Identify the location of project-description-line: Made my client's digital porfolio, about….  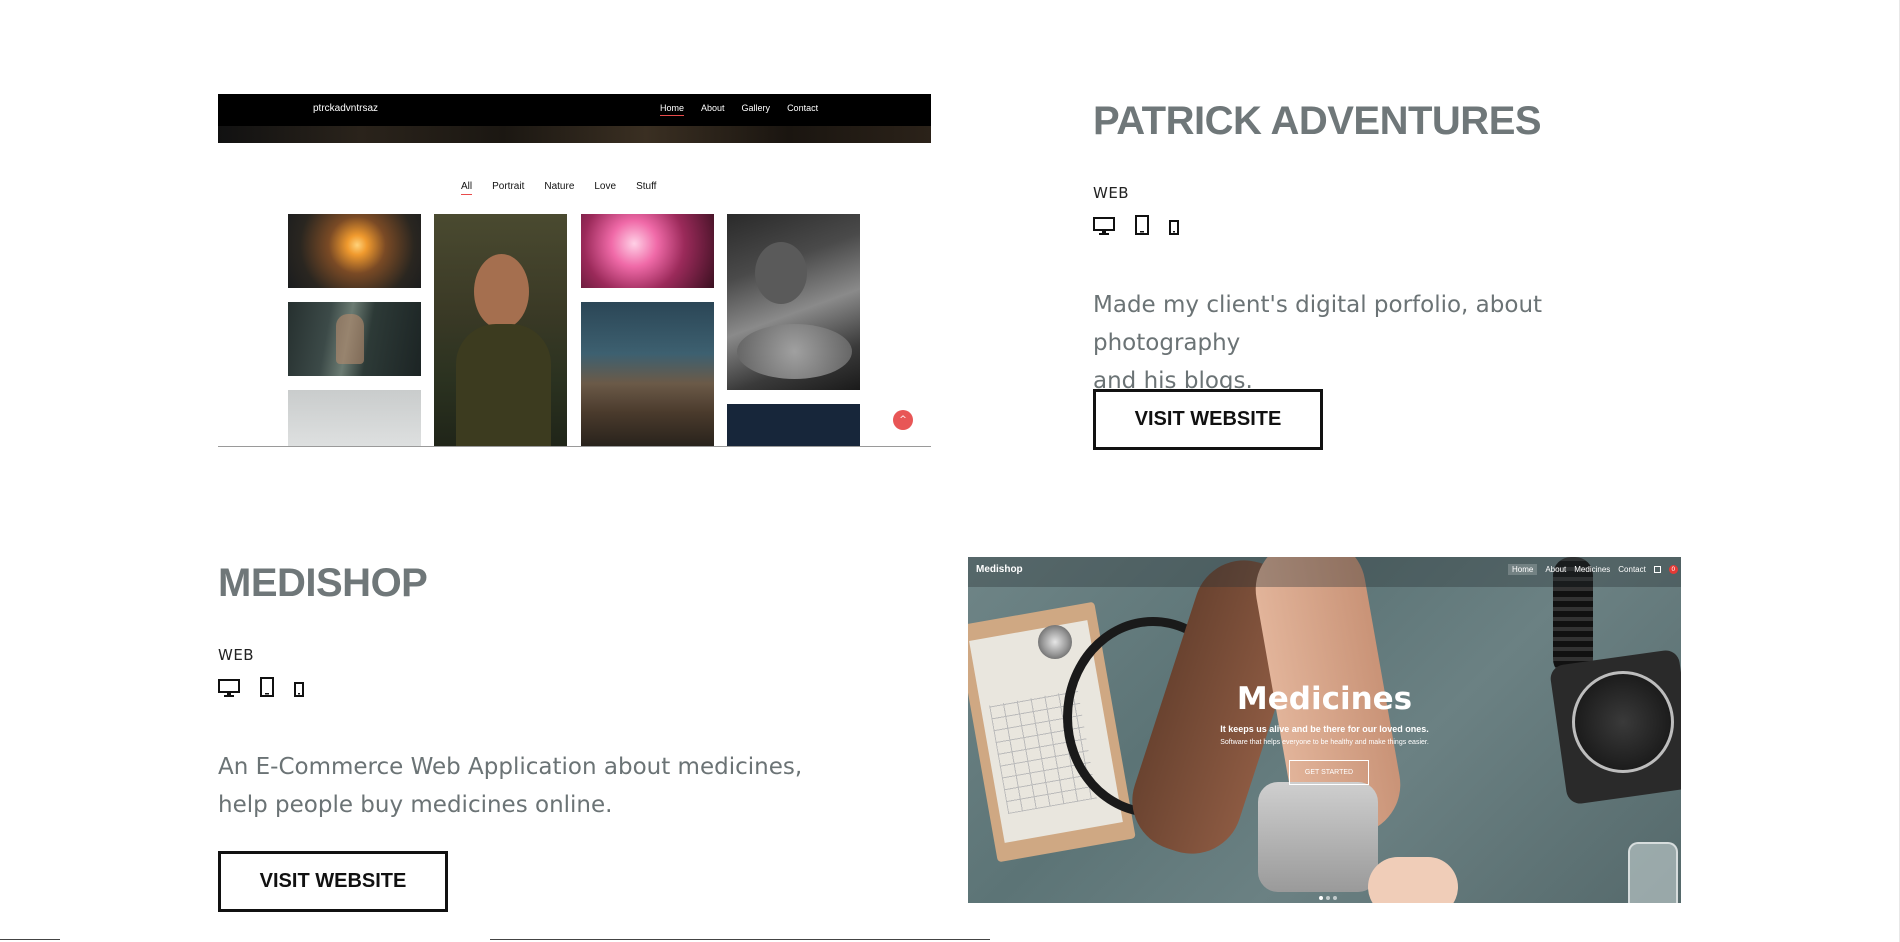
(1318, 324).